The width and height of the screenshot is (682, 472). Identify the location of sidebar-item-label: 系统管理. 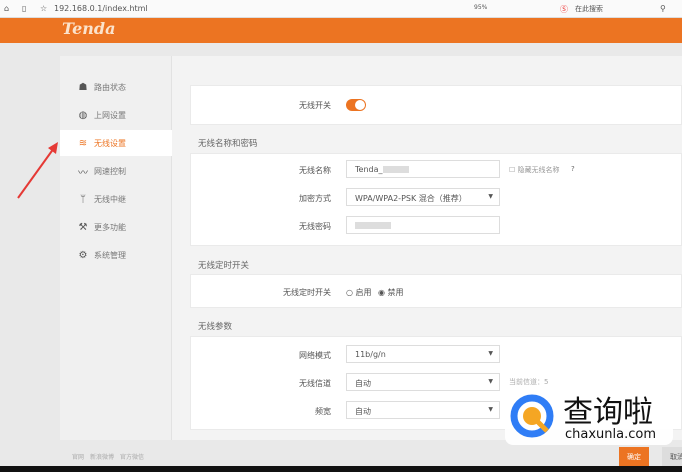
(110, 255).